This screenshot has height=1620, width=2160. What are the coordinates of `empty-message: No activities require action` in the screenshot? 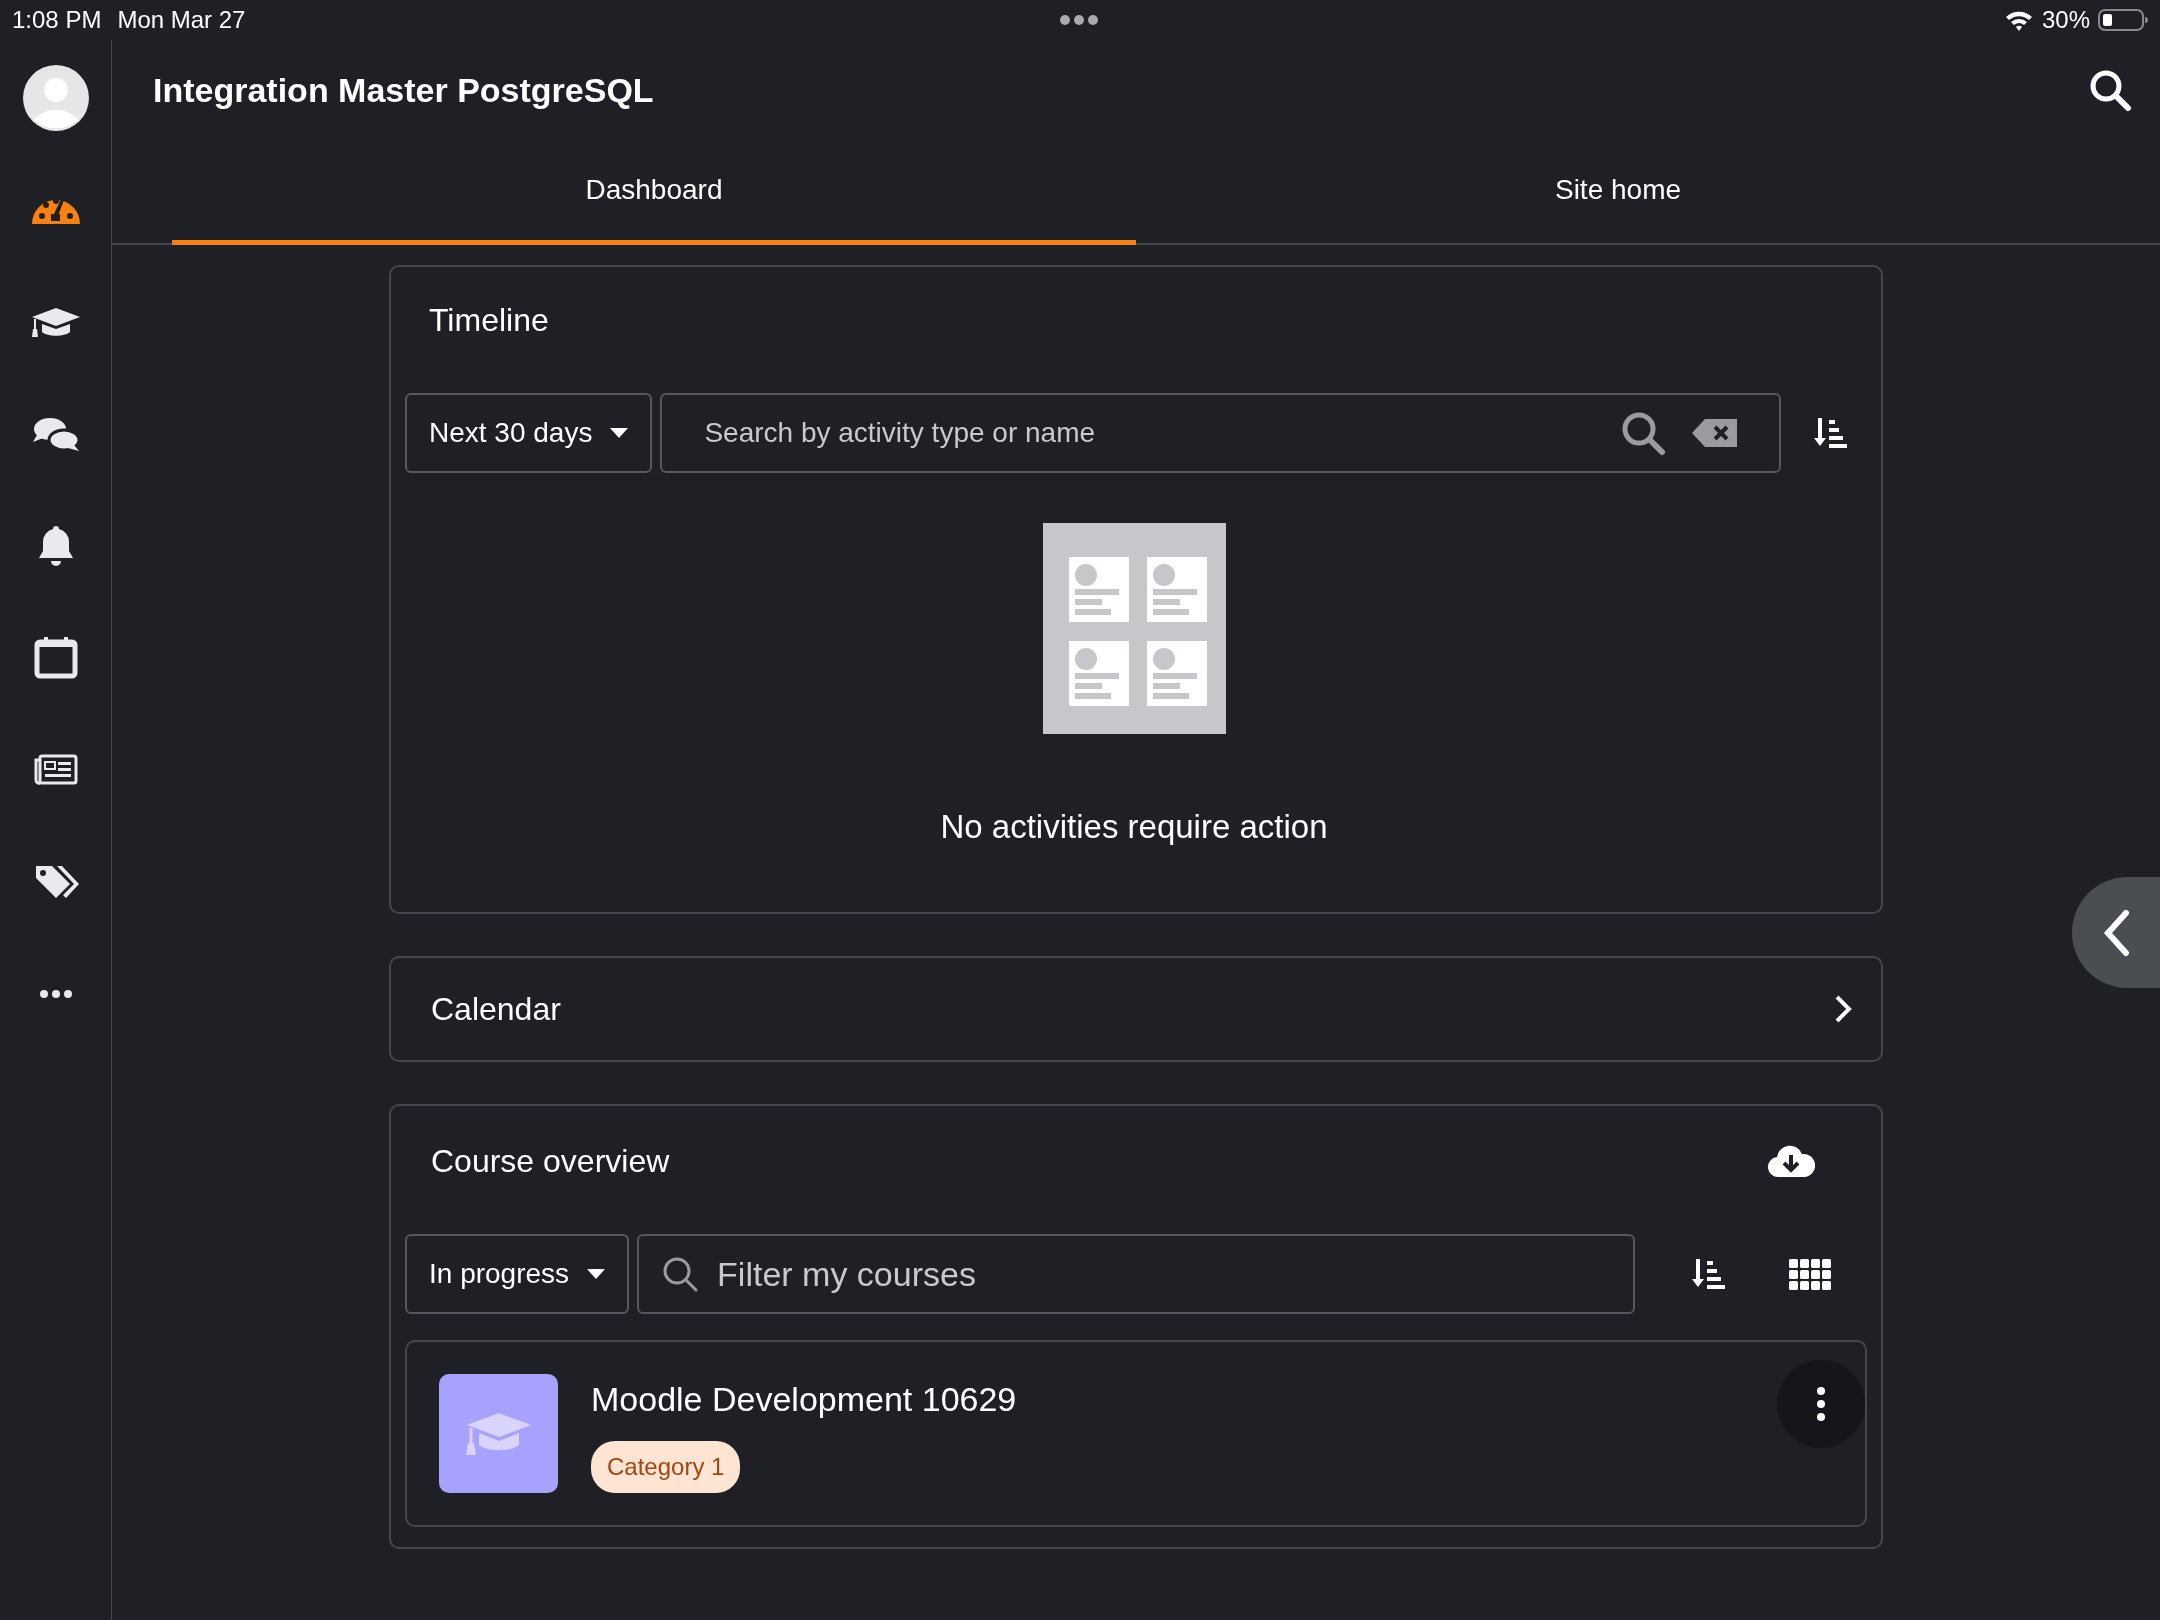 It's located at (1134, 827).